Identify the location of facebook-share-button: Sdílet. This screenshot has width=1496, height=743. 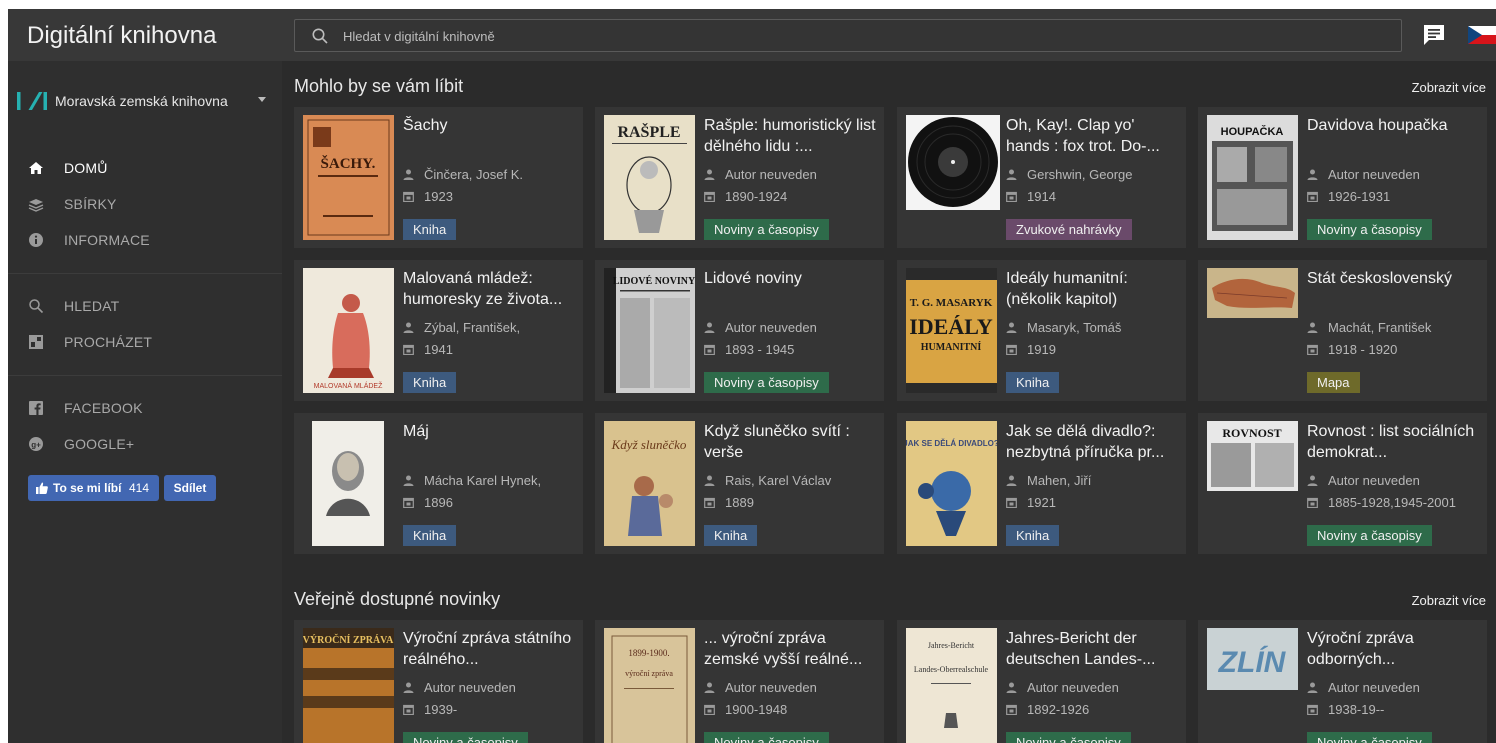
(190, 488).